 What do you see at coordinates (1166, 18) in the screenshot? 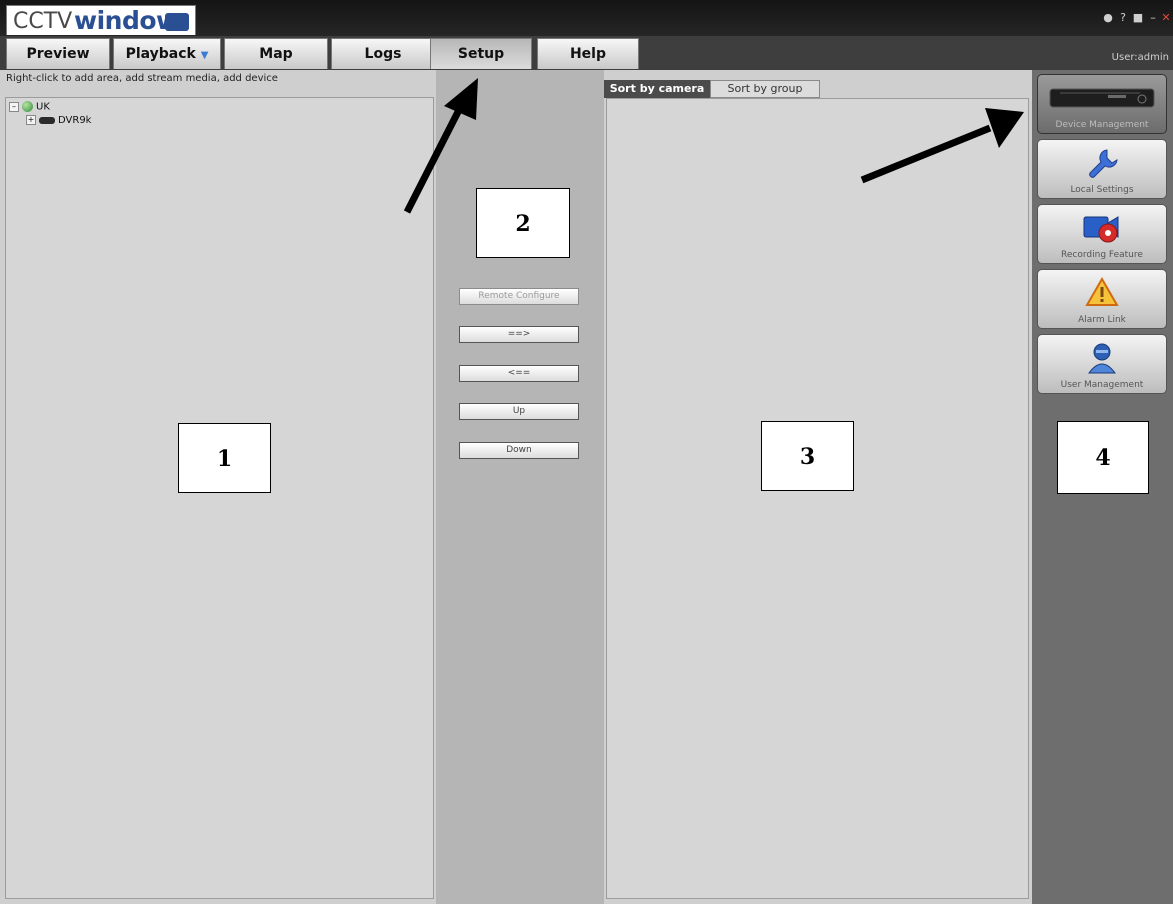
I see `close-icon: ✕` at bounding box center [1166, 18].